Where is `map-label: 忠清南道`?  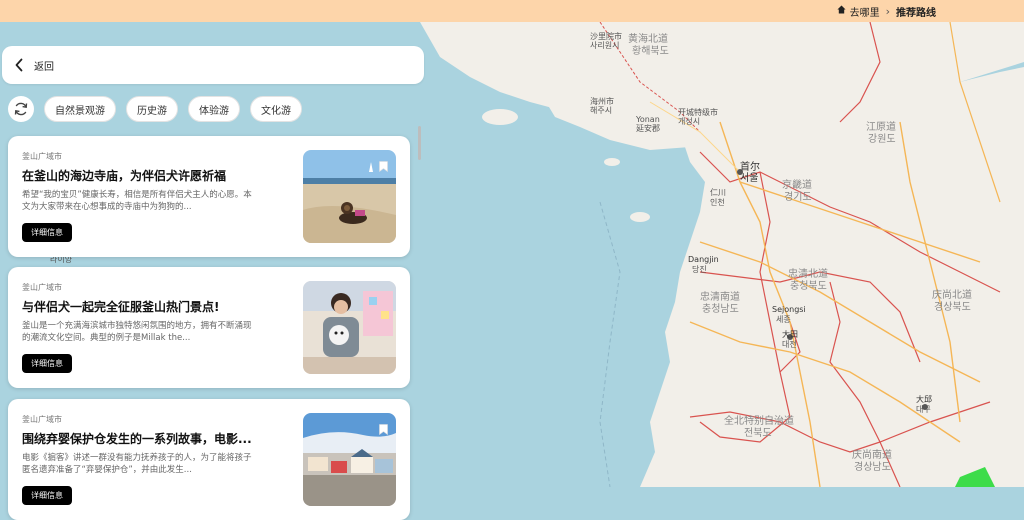
map-label: 忠清南道 is located at coordinates (720, 296).